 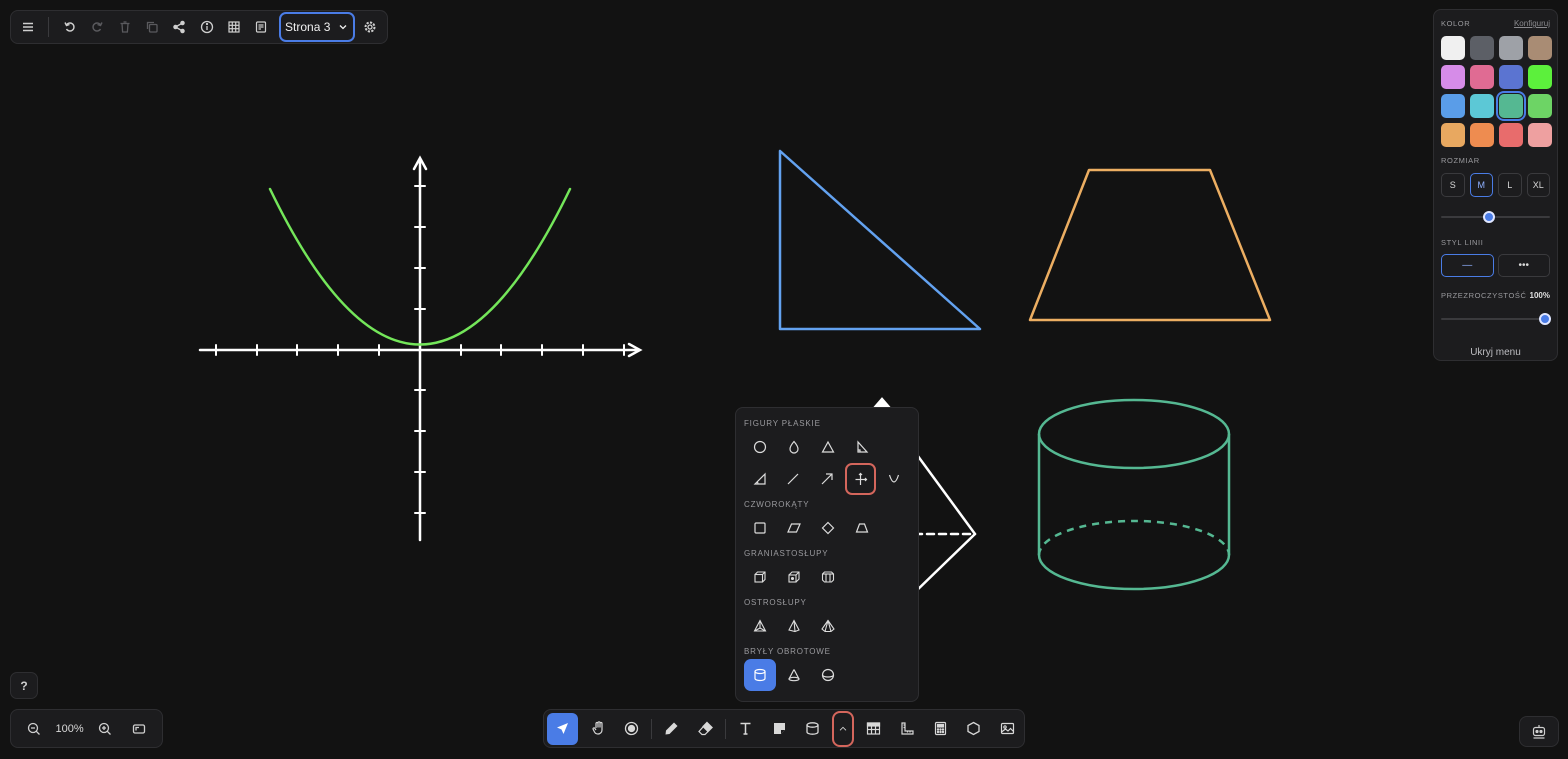 I want to click on triangular-pyramid-shape-button, so click(x=760, y=626).